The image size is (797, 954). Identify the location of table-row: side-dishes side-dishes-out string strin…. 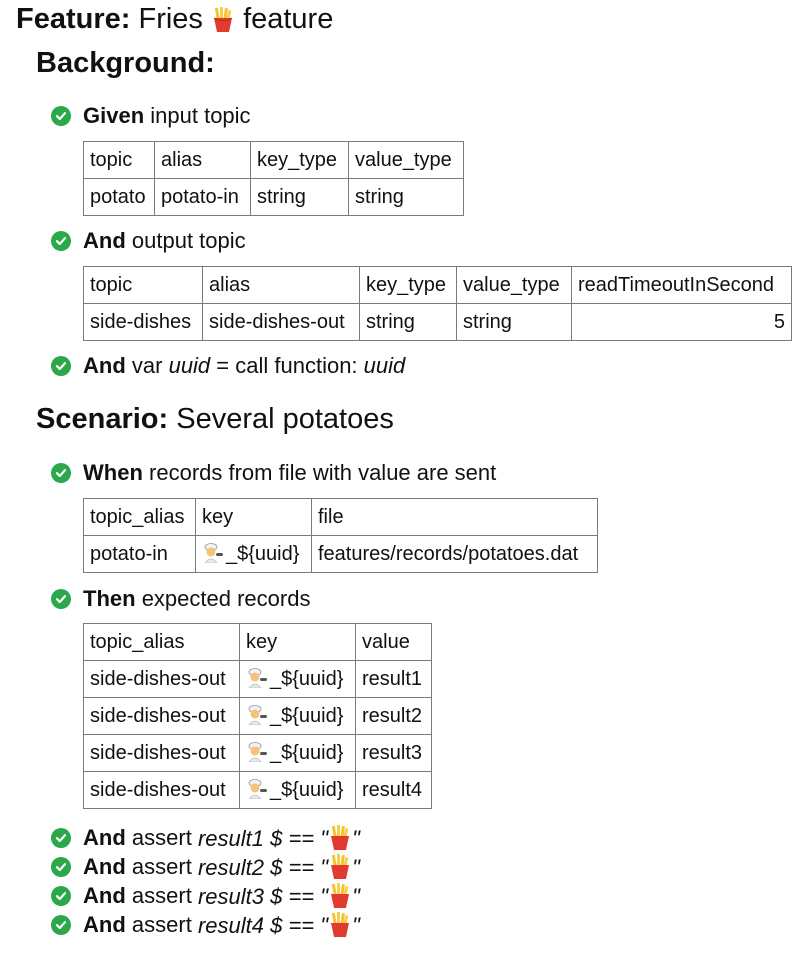
(437, 322).